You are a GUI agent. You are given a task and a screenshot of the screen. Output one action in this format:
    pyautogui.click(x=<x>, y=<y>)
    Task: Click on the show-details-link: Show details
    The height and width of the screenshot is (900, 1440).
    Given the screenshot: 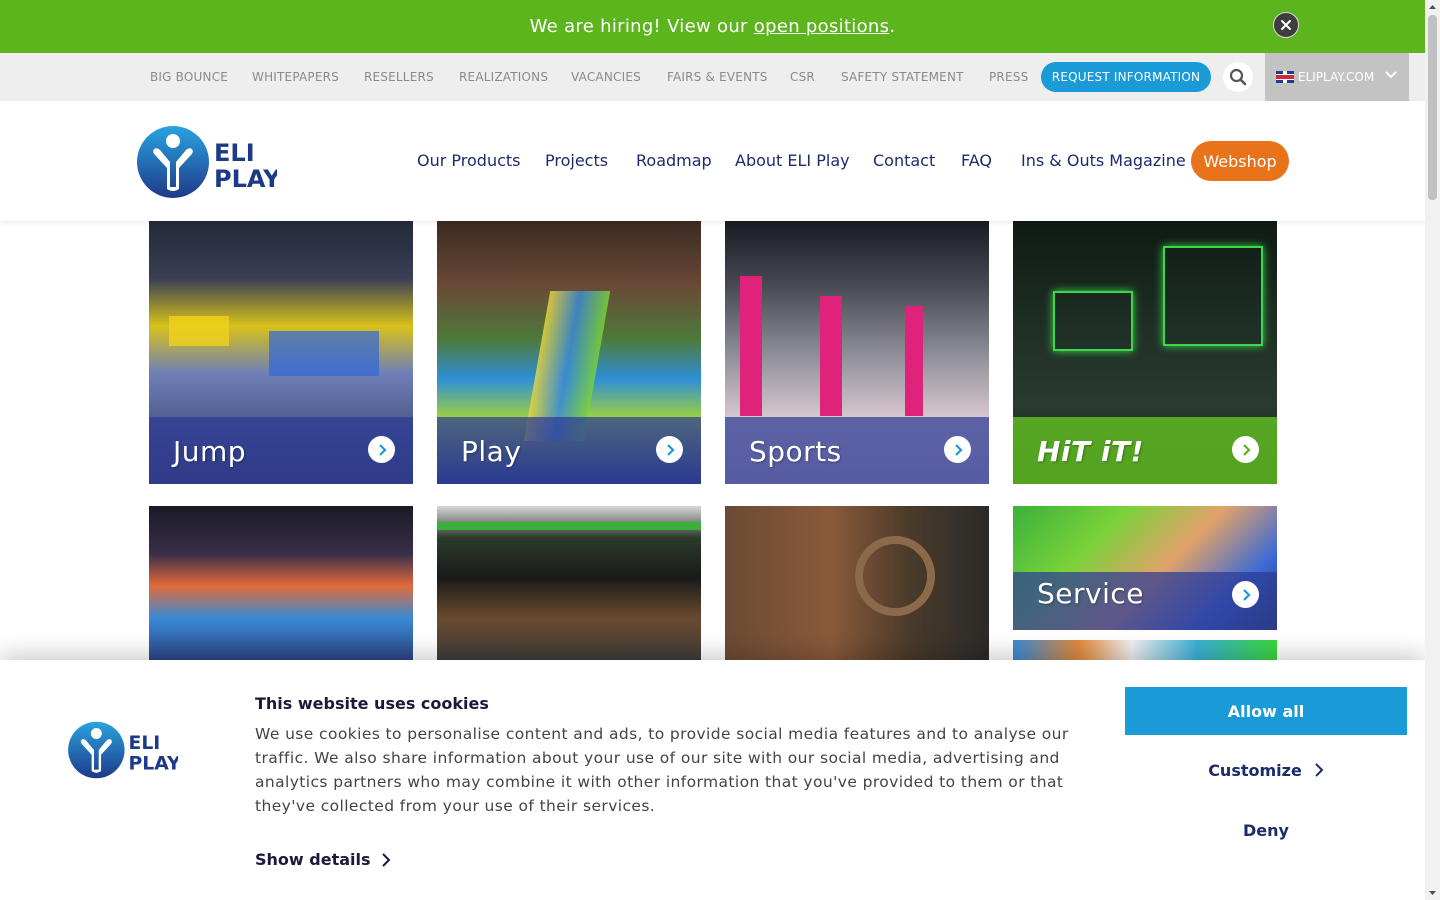 What is the action you would take?
    pyautogui.click(x=323, y=859)
    